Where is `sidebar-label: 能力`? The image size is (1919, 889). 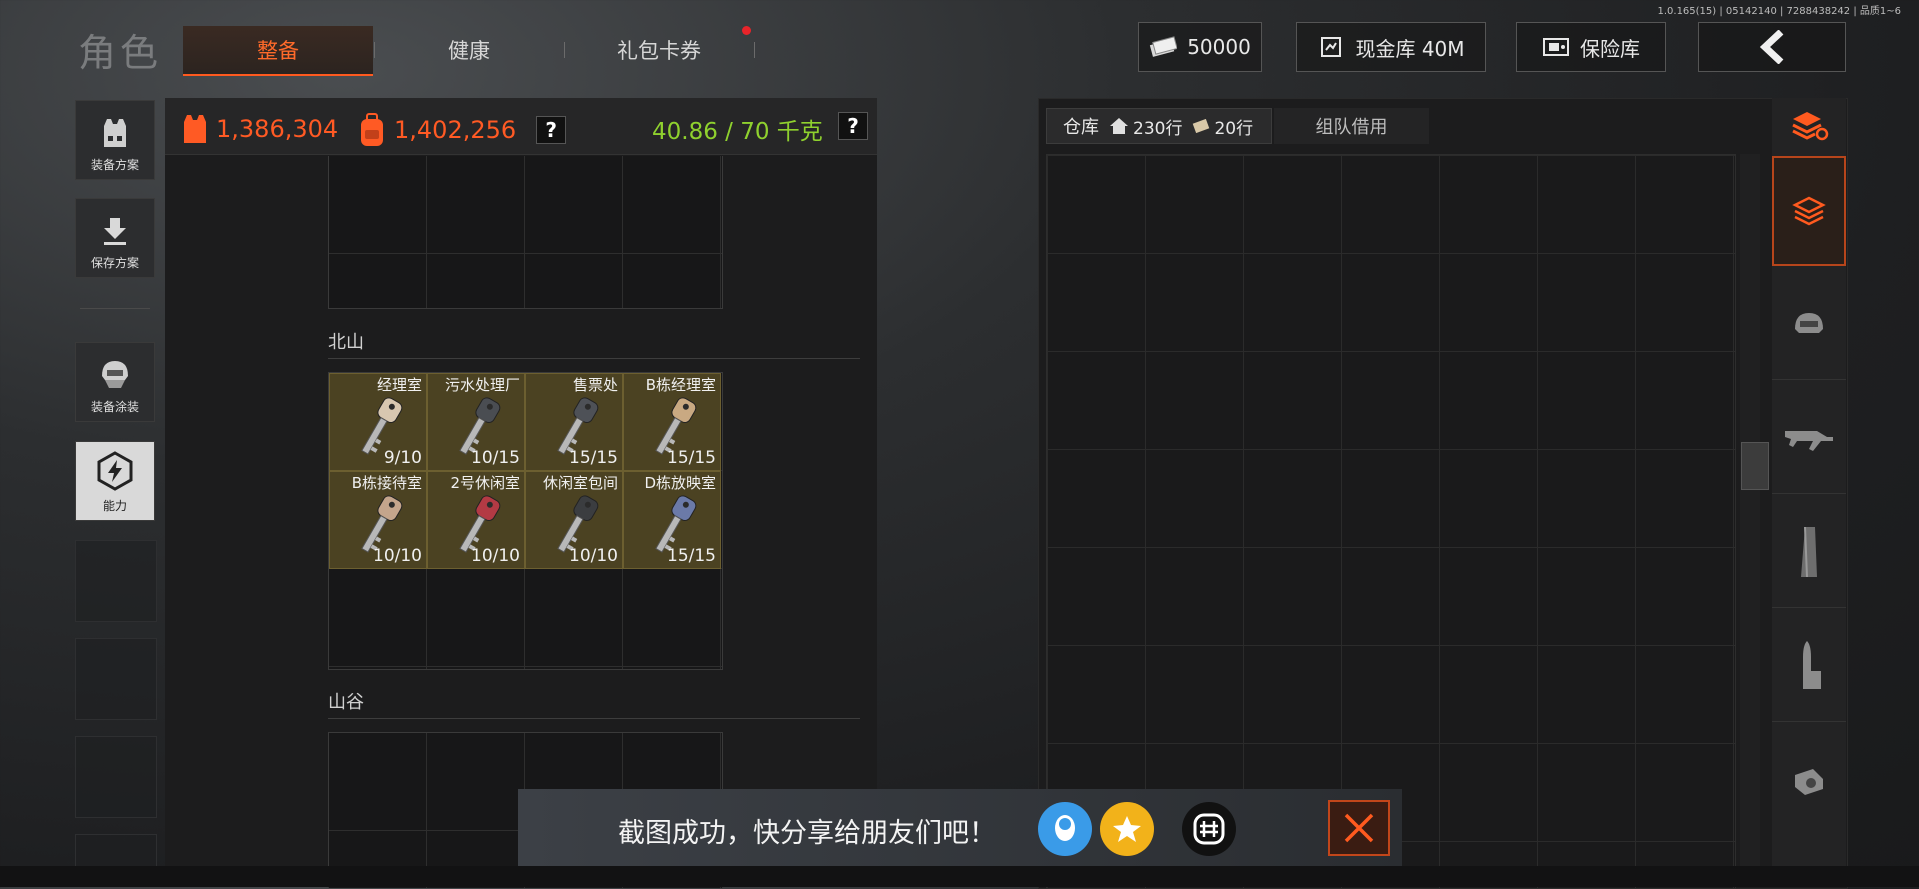 sidebar-label: 能力 is located at coordinates (114, 506).